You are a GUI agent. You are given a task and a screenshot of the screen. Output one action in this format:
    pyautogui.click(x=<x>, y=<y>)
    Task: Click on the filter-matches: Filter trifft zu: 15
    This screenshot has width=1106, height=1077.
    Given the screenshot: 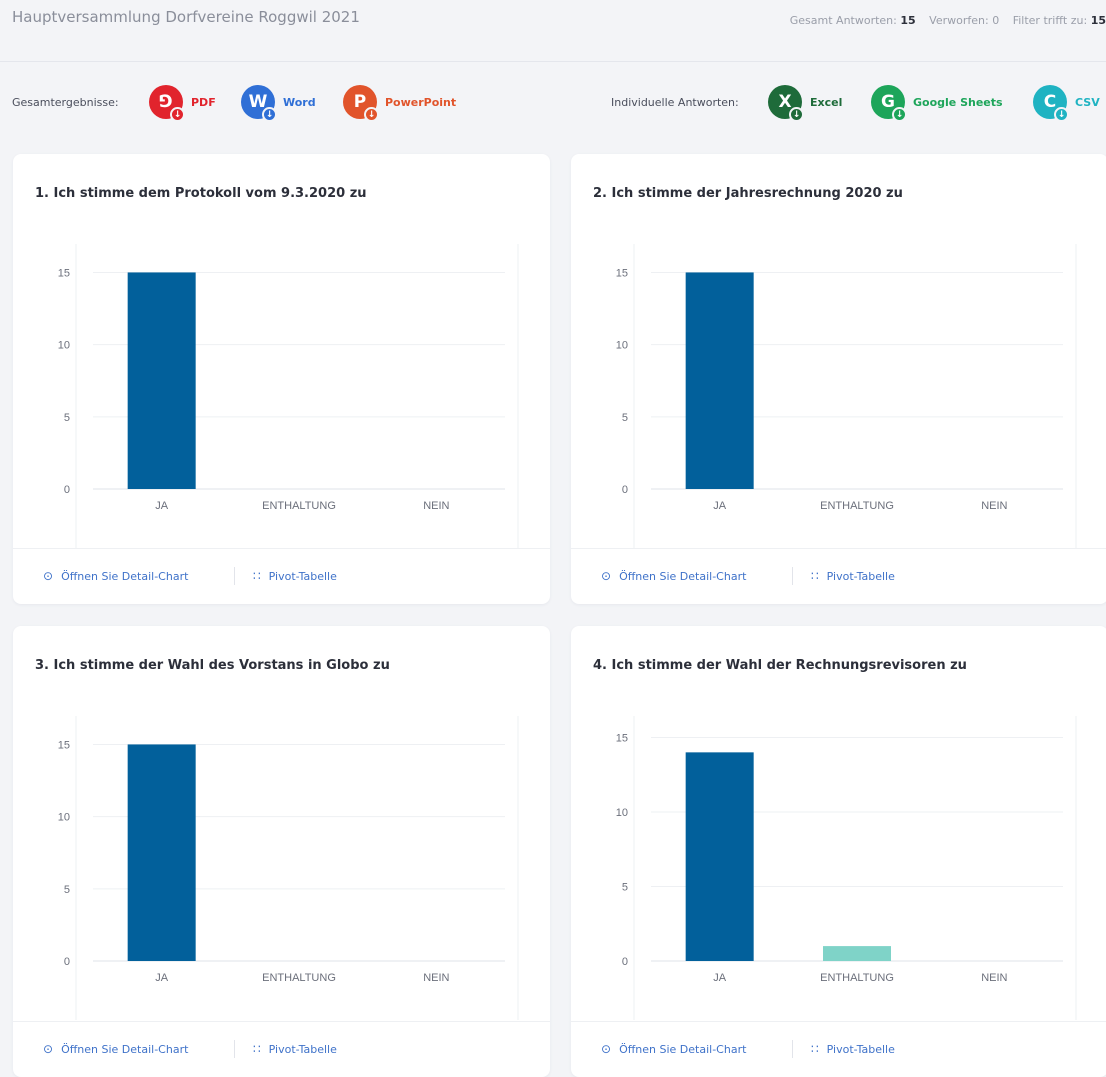 What is the action you would take?
    pyautogui.click(x=1059, y=20)
    